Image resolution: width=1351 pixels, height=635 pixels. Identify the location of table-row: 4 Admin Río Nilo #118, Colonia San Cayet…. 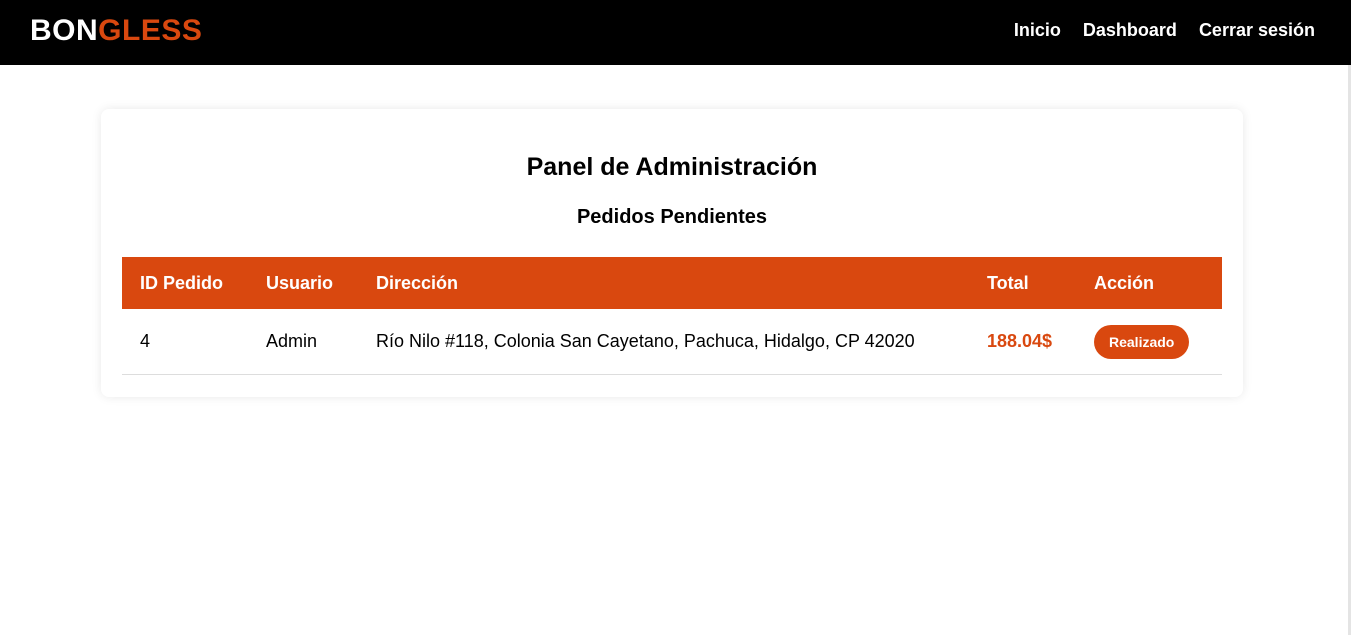
(672, 342).